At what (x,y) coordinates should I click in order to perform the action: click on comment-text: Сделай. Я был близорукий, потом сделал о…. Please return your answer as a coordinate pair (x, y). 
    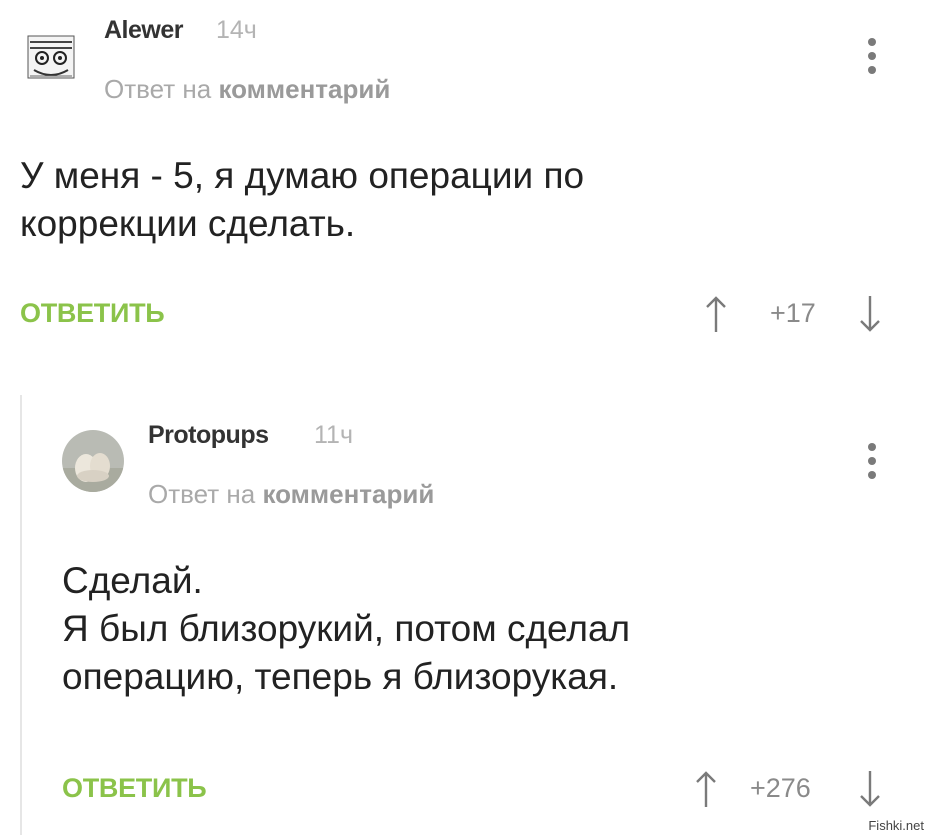
    Looking at the image, I should click on (346, 628).